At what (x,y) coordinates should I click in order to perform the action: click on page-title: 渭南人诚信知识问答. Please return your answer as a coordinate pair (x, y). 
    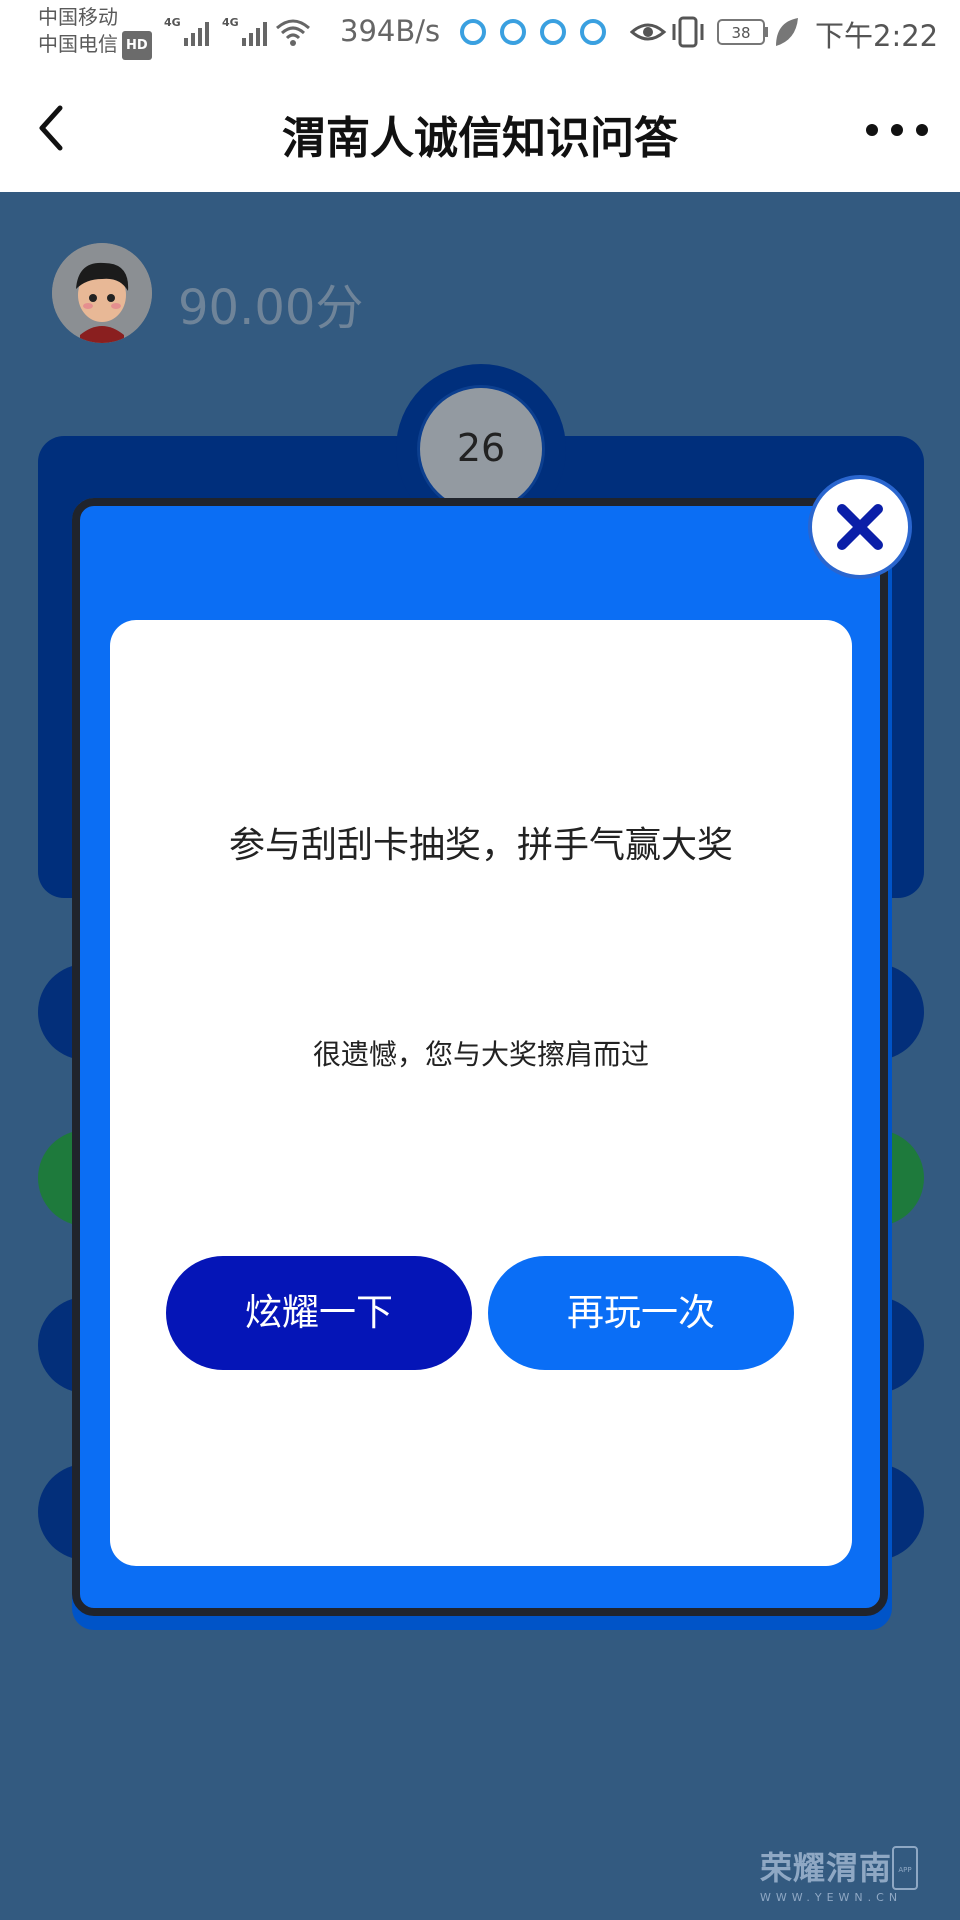
    Looking at the image, I should click on (480, 138).